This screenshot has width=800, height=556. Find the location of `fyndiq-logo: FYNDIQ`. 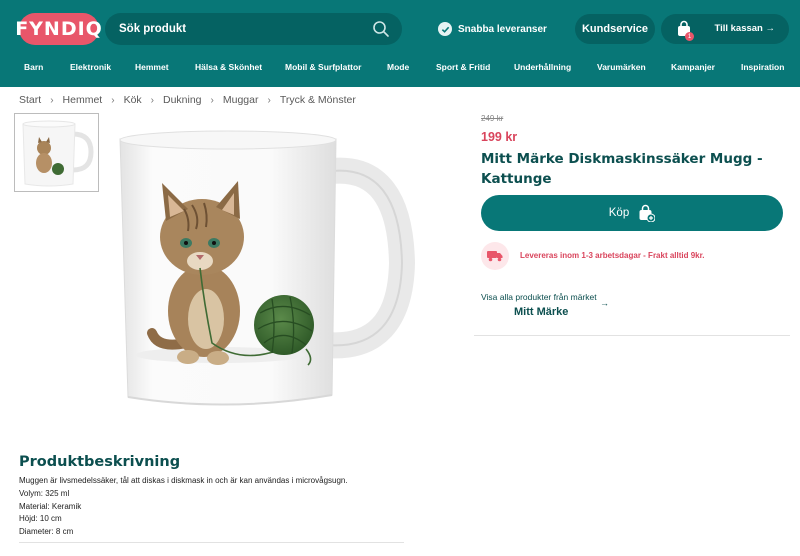

fyndiq-logo: FYNDIQ is located at coordinates (58, 29).